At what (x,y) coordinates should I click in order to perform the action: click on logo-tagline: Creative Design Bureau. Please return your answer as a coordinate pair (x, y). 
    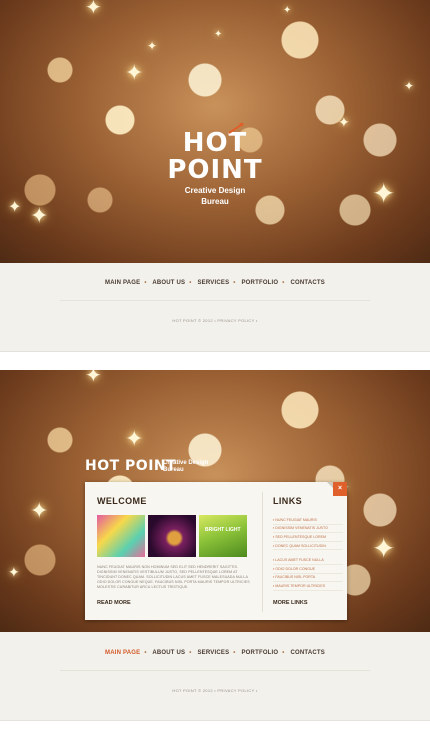
    Looking at the image, I should click on (193, 467).